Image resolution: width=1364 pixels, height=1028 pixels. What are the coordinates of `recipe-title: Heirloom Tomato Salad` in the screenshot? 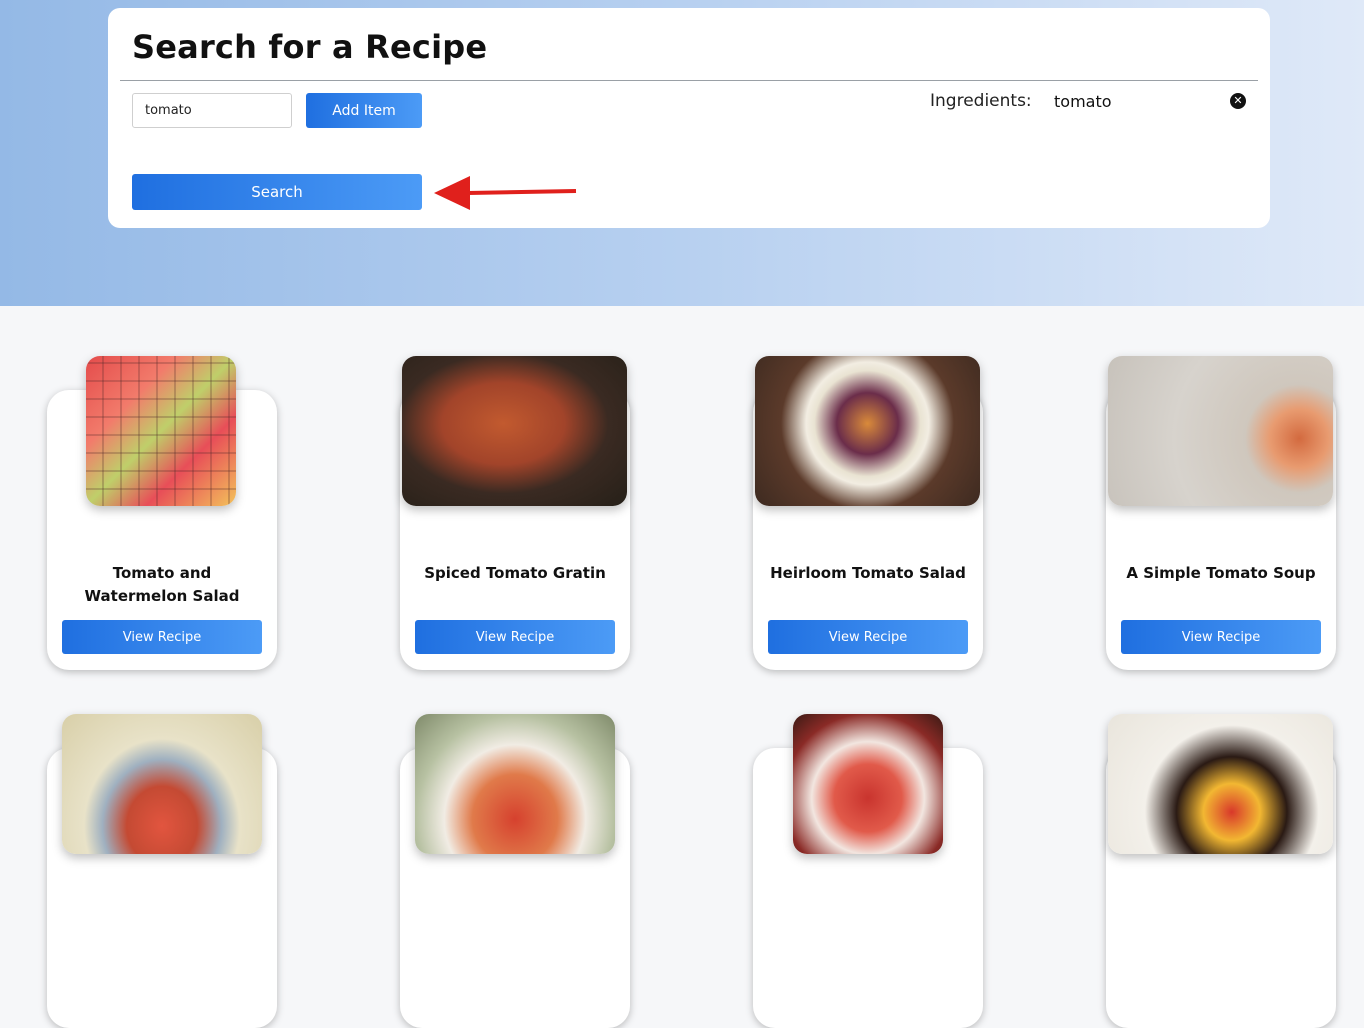 It's located at (868, 573).